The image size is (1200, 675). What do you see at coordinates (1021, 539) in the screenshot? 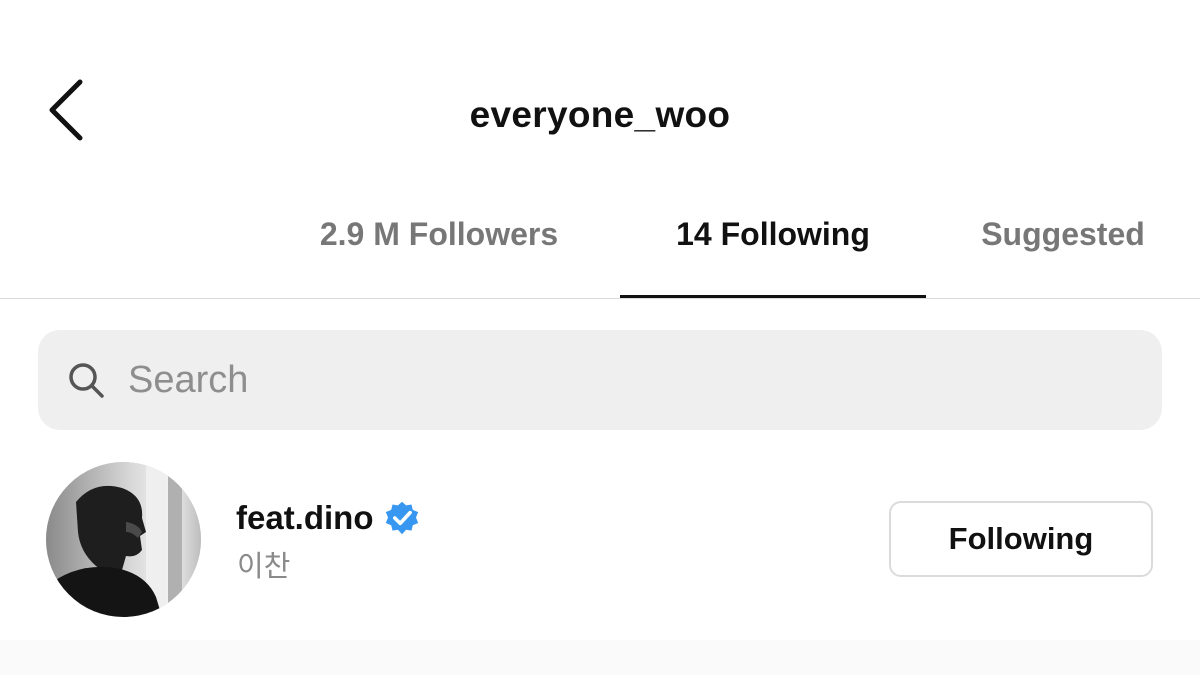
I see `following-button: Following` at bounding box center [1021, 539].